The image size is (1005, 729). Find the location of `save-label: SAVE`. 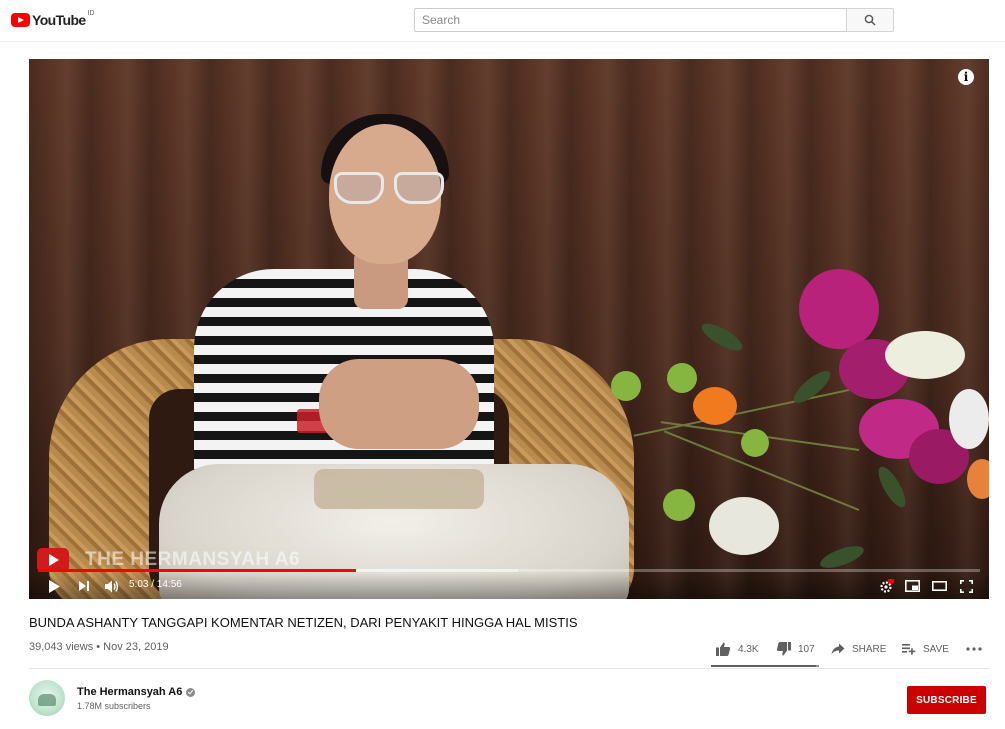

save-label: SAVE is located at coordinates (936, 649).